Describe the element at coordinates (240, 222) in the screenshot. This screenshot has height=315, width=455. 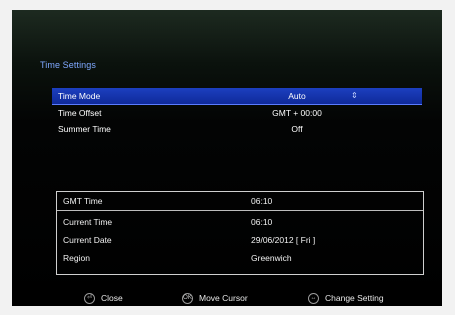
I see `info-row-current-time: Current Time 06:10` at that location.